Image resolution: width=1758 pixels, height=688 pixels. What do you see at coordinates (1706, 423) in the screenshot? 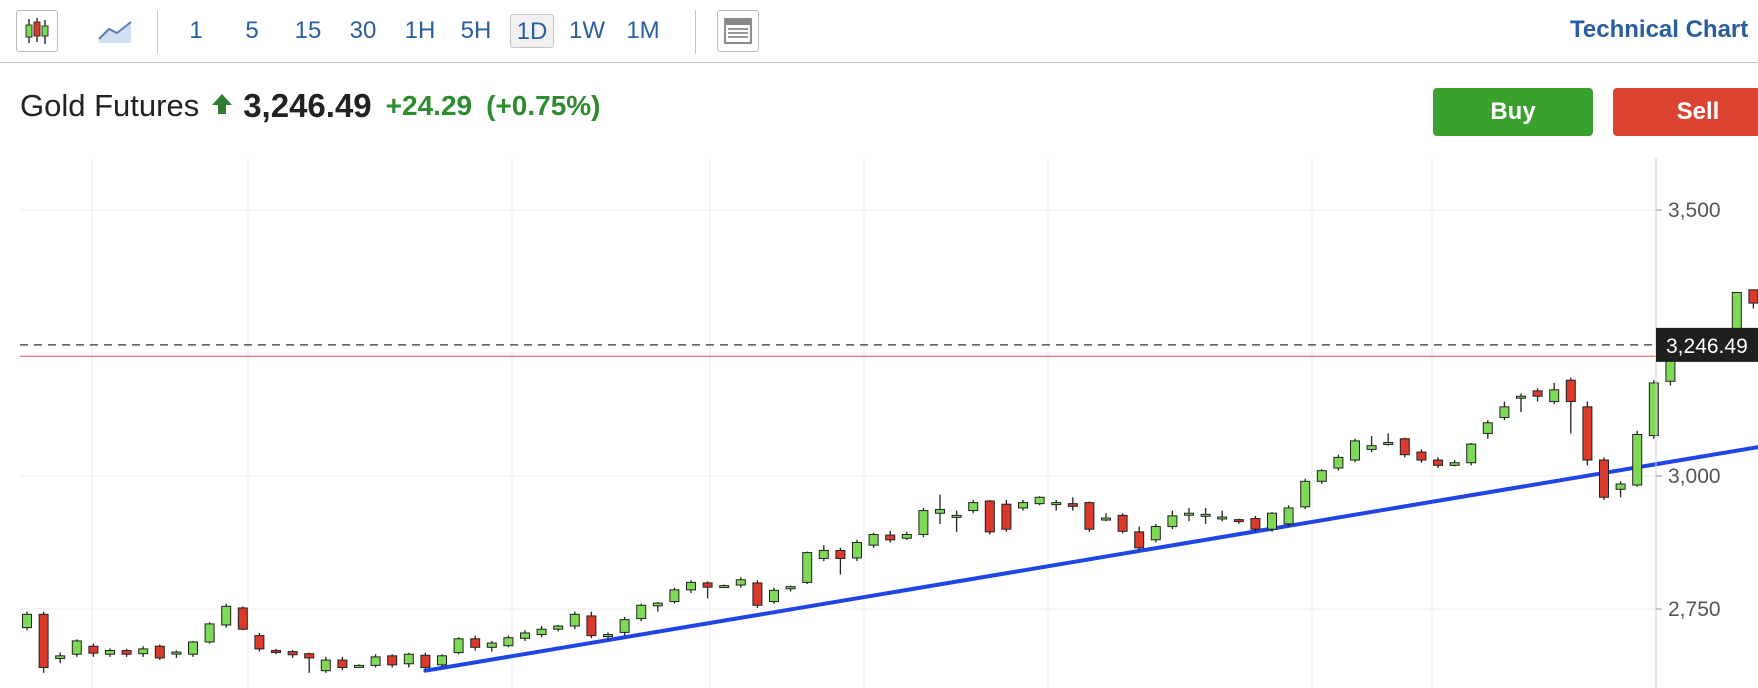
I see `y-axis: 2,750 3,000 3,500 3,246.49` at bounding box center [1706, 423].